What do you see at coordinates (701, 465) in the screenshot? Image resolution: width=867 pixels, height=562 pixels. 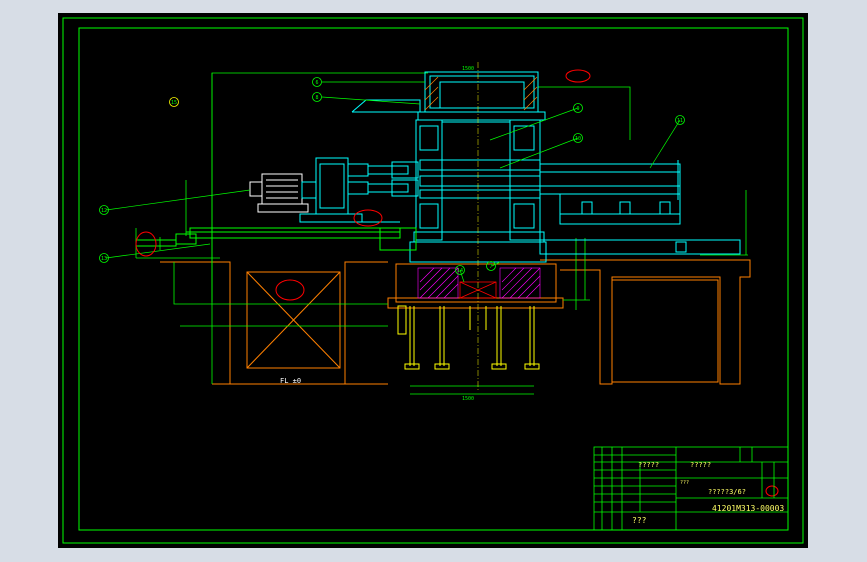 I see `title-text-2: ?????` at bounding box center [701, 465].